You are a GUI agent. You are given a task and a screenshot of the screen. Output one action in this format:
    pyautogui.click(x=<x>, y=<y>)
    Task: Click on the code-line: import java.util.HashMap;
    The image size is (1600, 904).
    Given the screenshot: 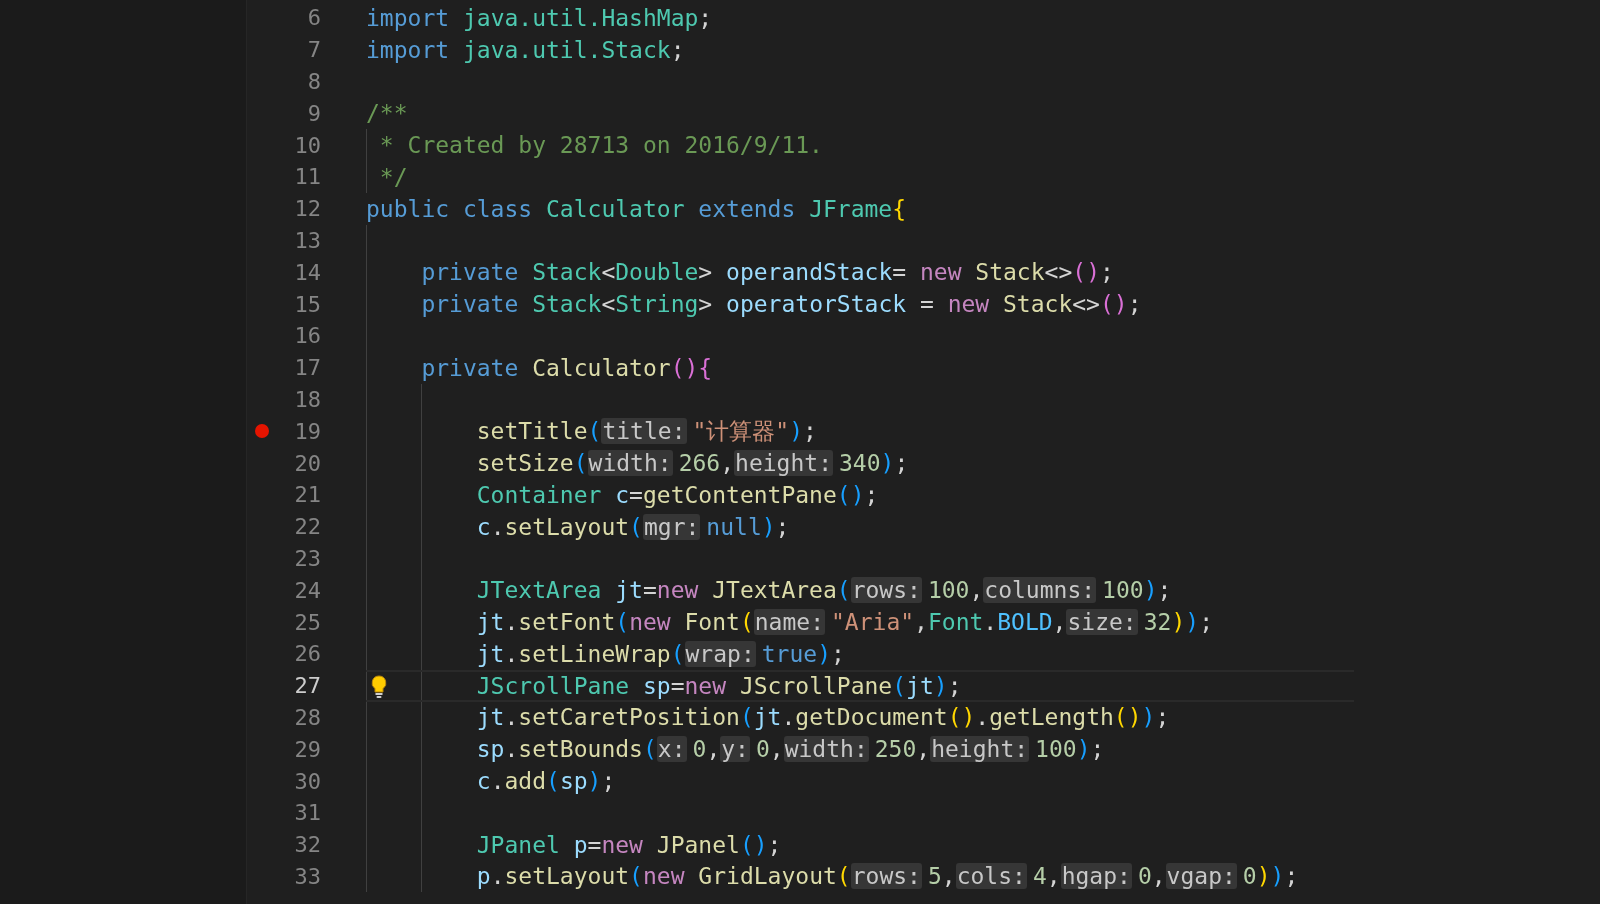 What is the action you would take?
    pyautogui.click(x=539, y=17)
    